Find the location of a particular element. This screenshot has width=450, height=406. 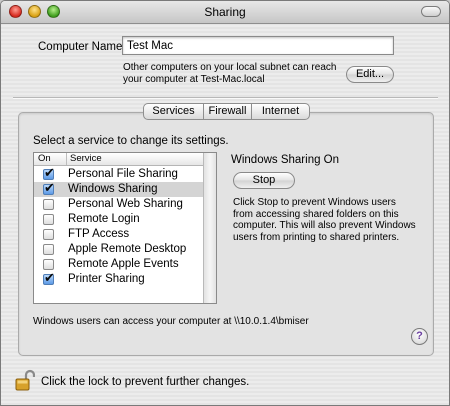

tab-services: Services is located at coordinates (173, 111).